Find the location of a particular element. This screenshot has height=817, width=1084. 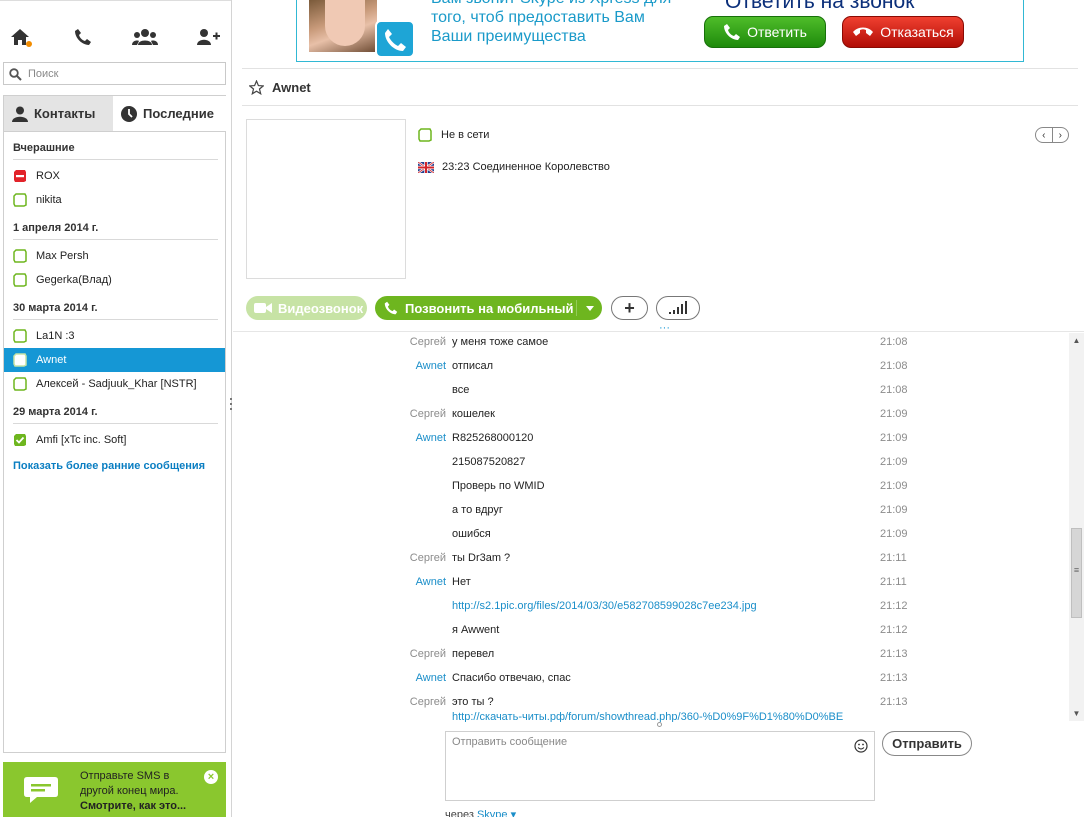

add-button: + is located at coordinates (629, 308).